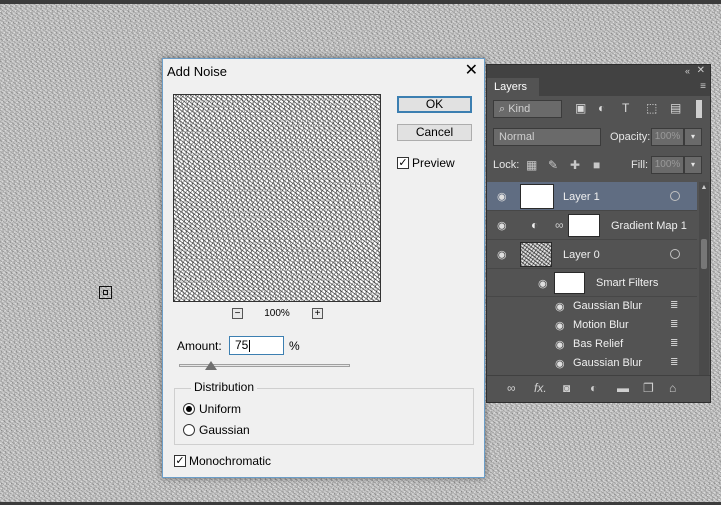  I want to click on layer-name: Layer 1, so click(581, 197).